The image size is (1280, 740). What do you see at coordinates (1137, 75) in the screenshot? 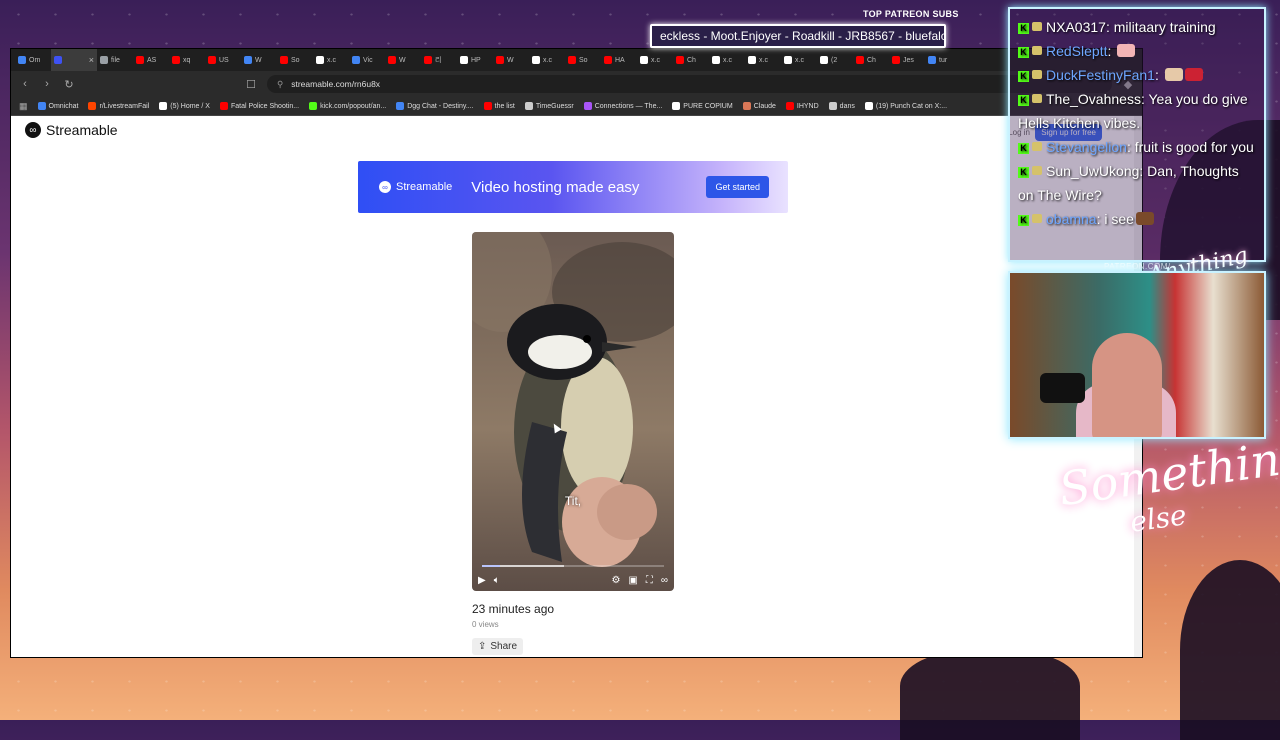
I see `chat-message: K DuckFestinyFan1:` at bounding box center [1137, 75].